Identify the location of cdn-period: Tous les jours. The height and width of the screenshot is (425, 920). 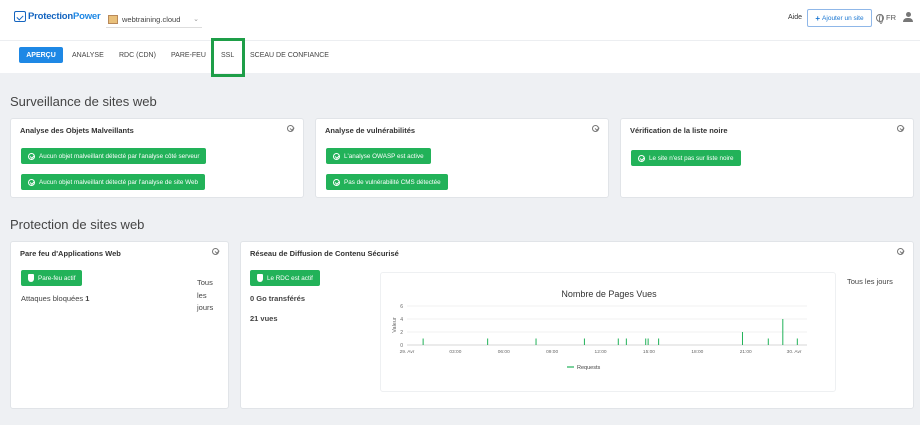
(870, 281).